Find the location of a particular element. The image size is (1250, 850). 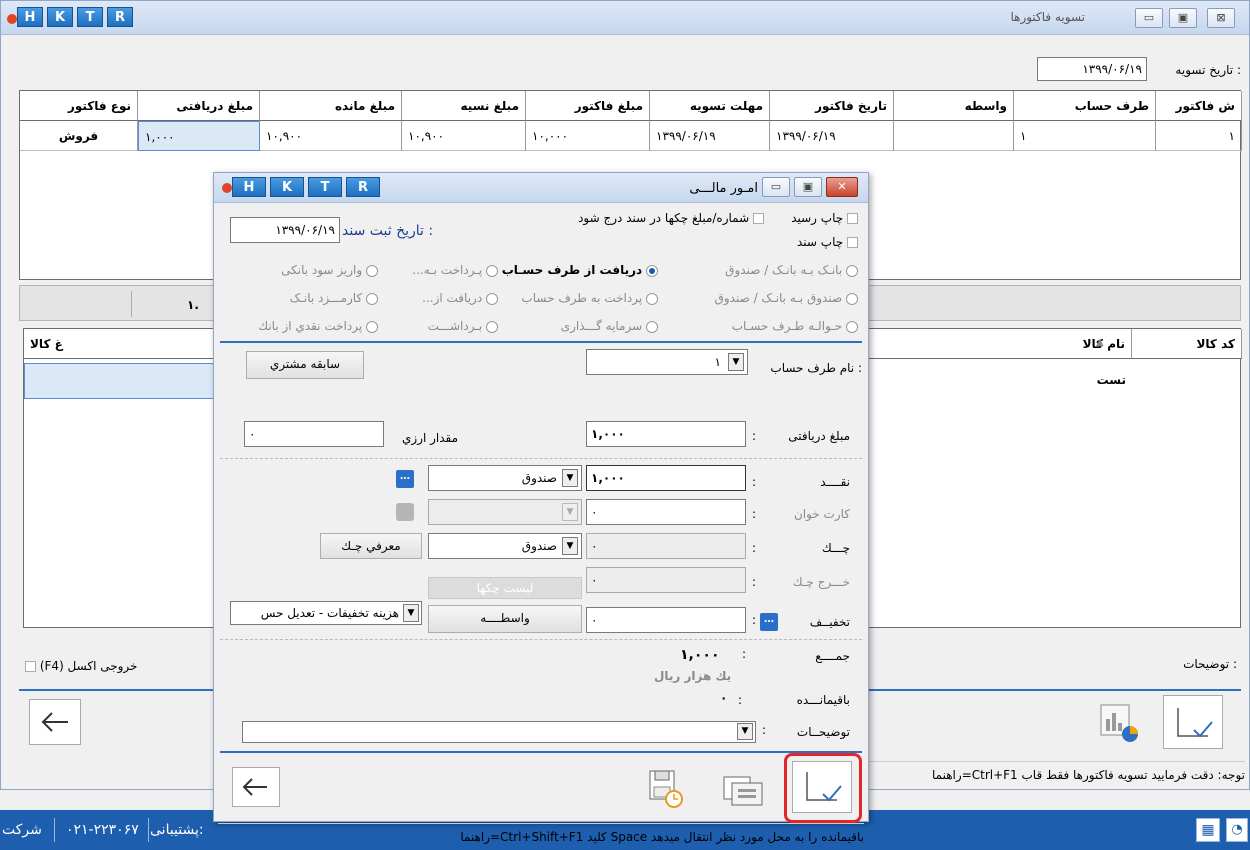

cell-due-date: ۱۳۹۹/۰۶/۱۹ is located at coordinates (710, 136).